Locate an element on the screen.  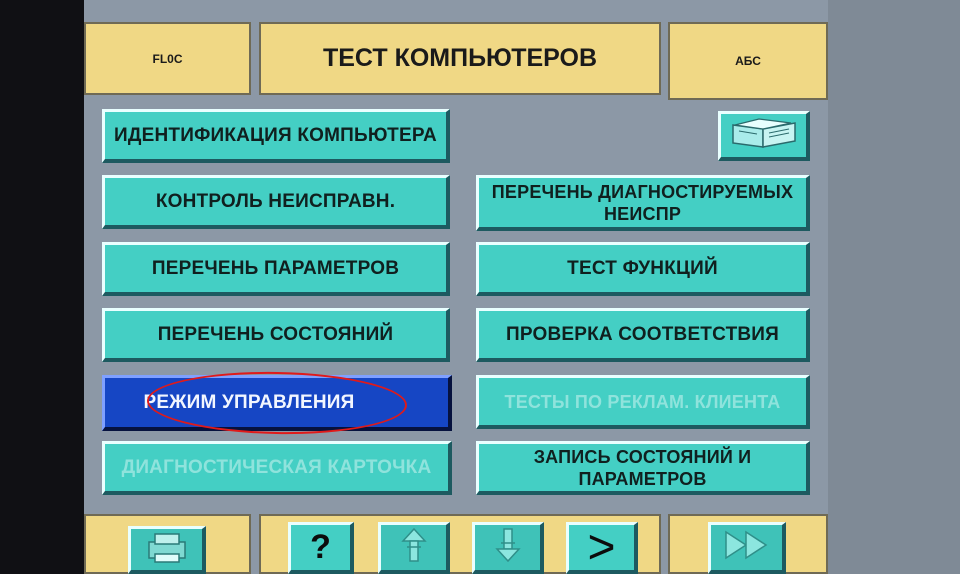
state-list-label: ПЕРЕЧЕНЬ СОСТОЯНИЙ is located at coordinates (275, 334).